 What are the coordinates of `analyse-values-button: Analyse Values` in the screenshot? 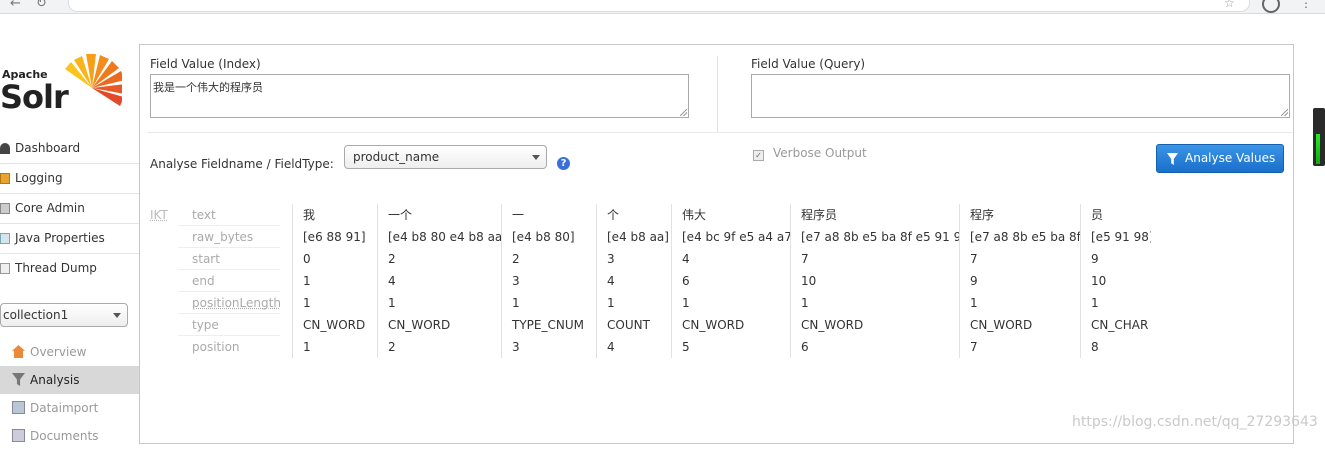 It's located at (1220, 158).